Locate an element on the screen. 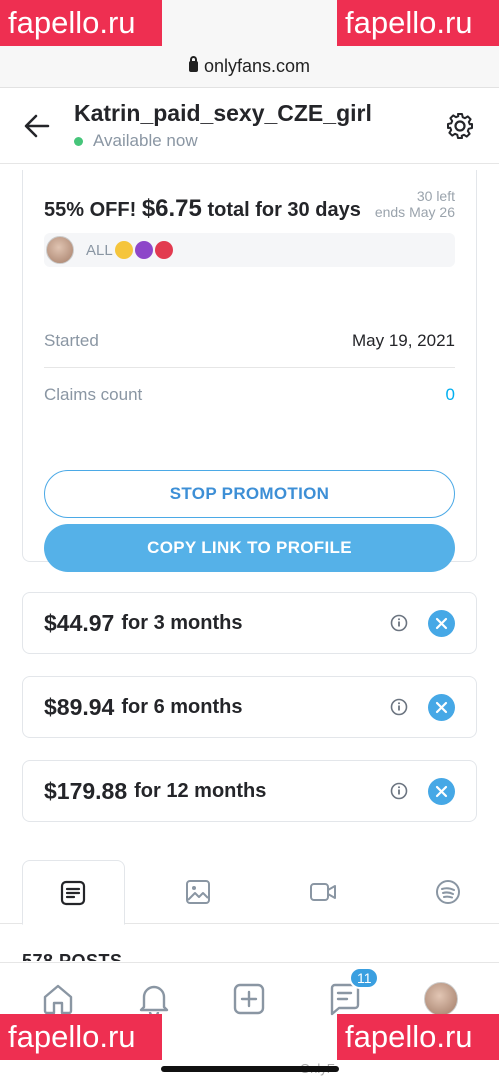  claims-label: Claims count is located at coordinates (93, 394).